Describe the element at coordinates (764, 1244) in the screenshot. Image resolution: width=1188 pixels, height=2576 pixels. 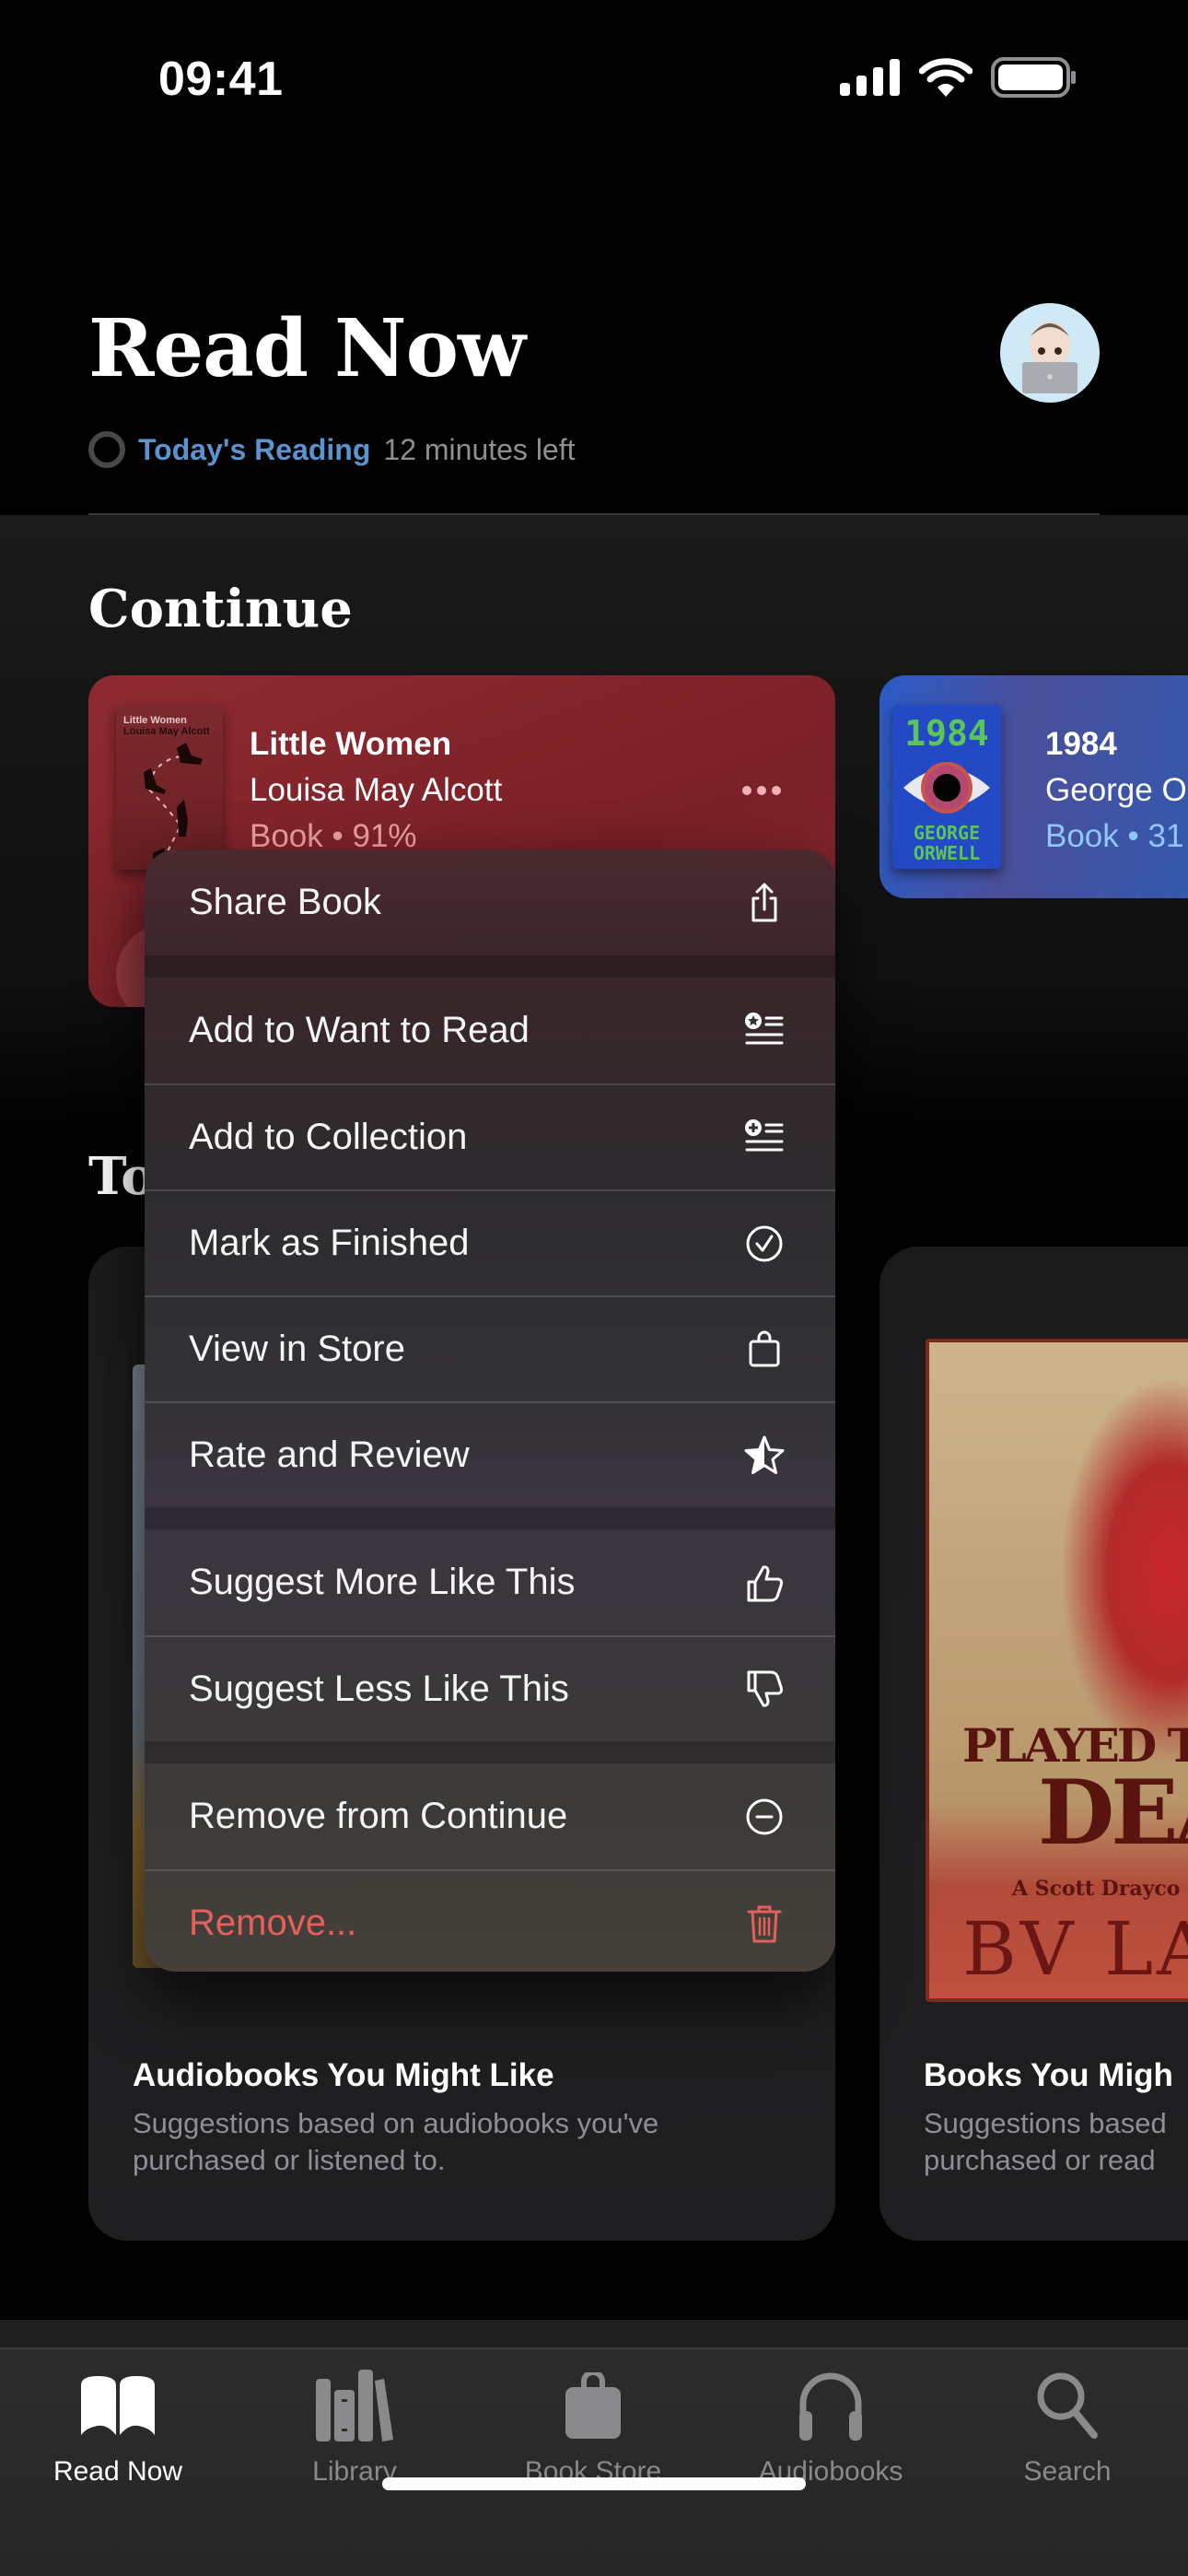
I see `checkmark-circle-icon` at that location.